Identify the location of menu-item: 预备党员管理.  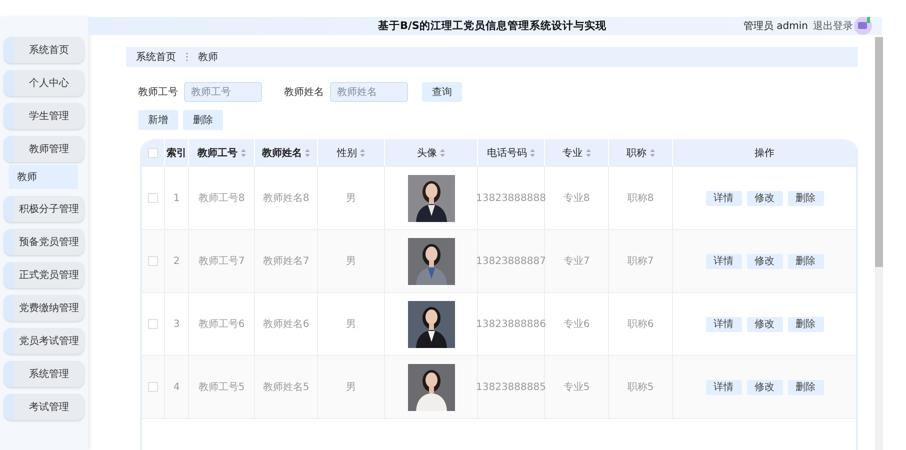
(44, 242).